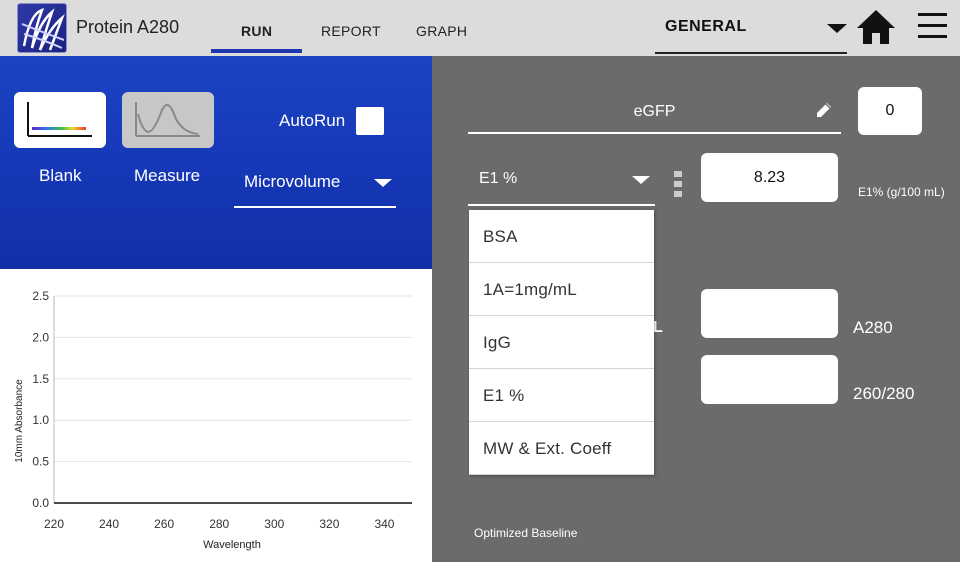  I want to click on dropdown-option-bsa: BSA, so click(561, 236).